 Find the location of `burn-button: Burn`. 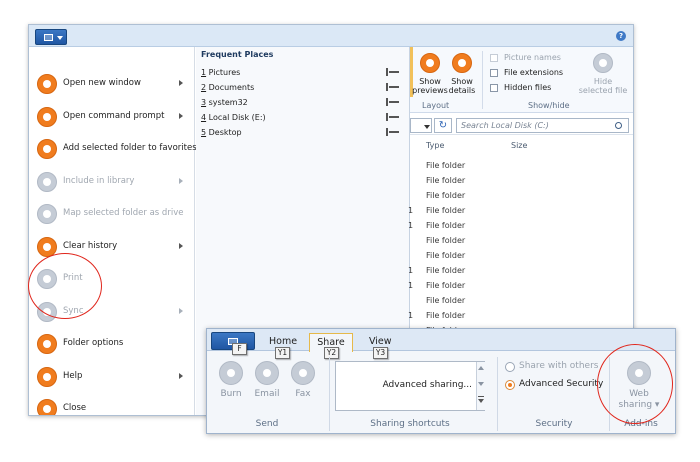

burn-button: Burn is located at coordinates (231, 382).